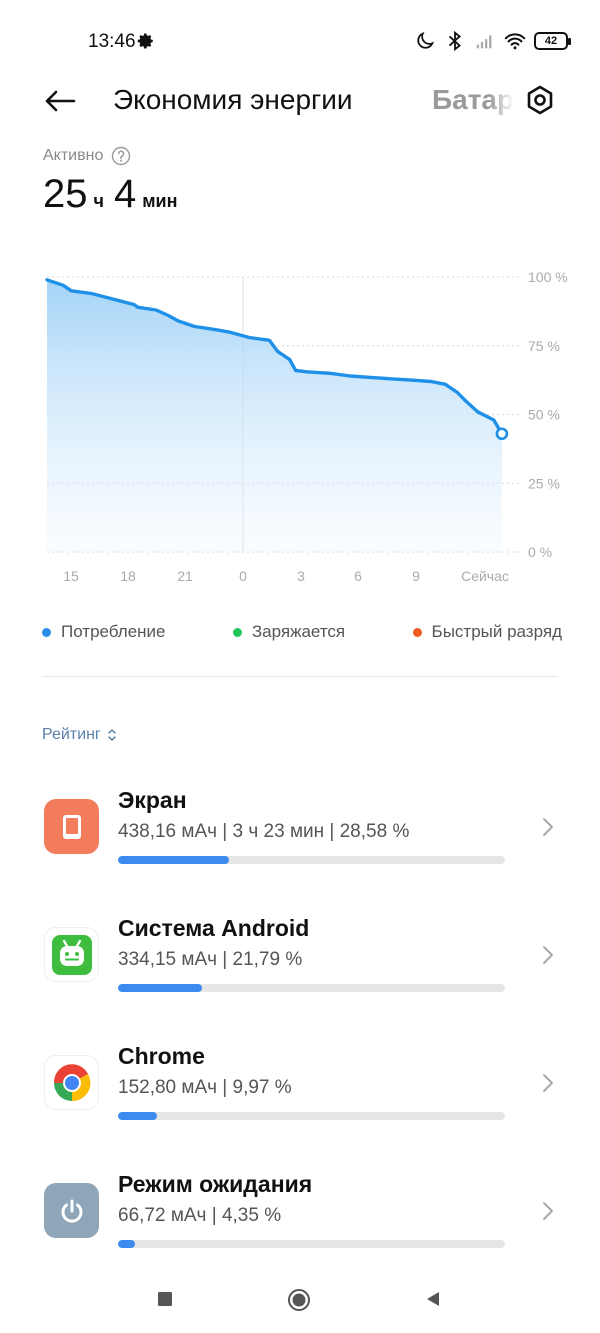 The height and width of the screenshot is (1333, 600). I want to click on app-row-screen: Экран 438,16 мАч | 3 ч 23 мин | 28,58 %, so click(300, 843).